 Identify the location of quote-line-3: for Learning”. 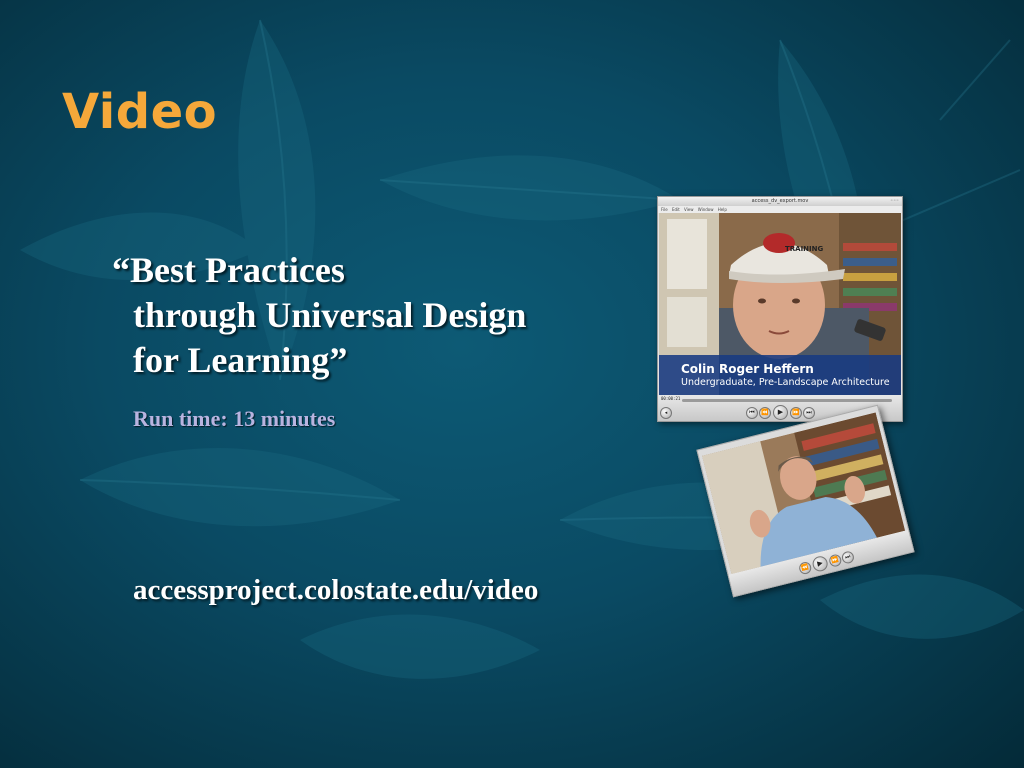
(240, 360).